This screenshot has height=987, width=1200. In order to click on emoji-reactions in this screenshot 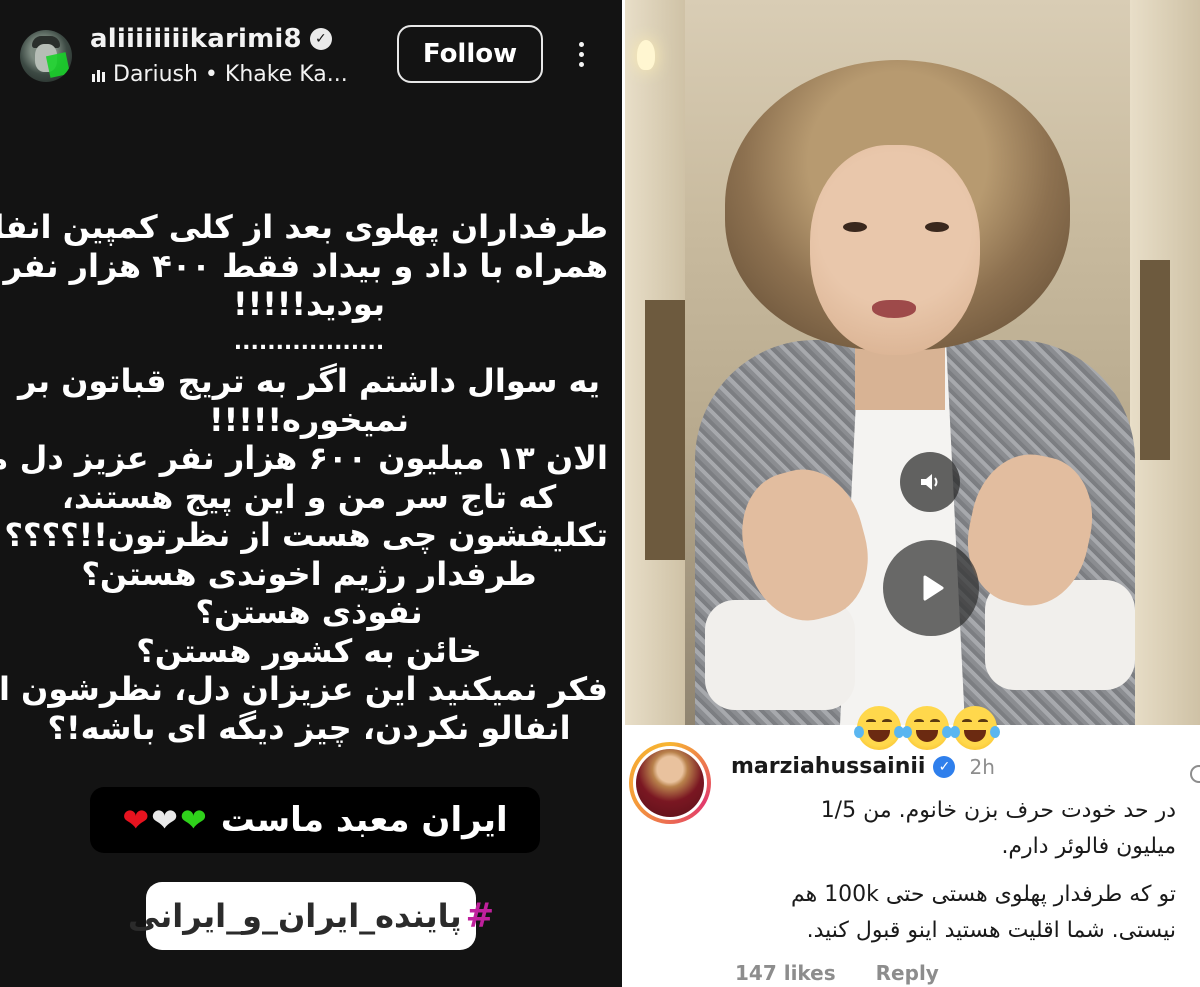, I will do `click(927, 728)`.